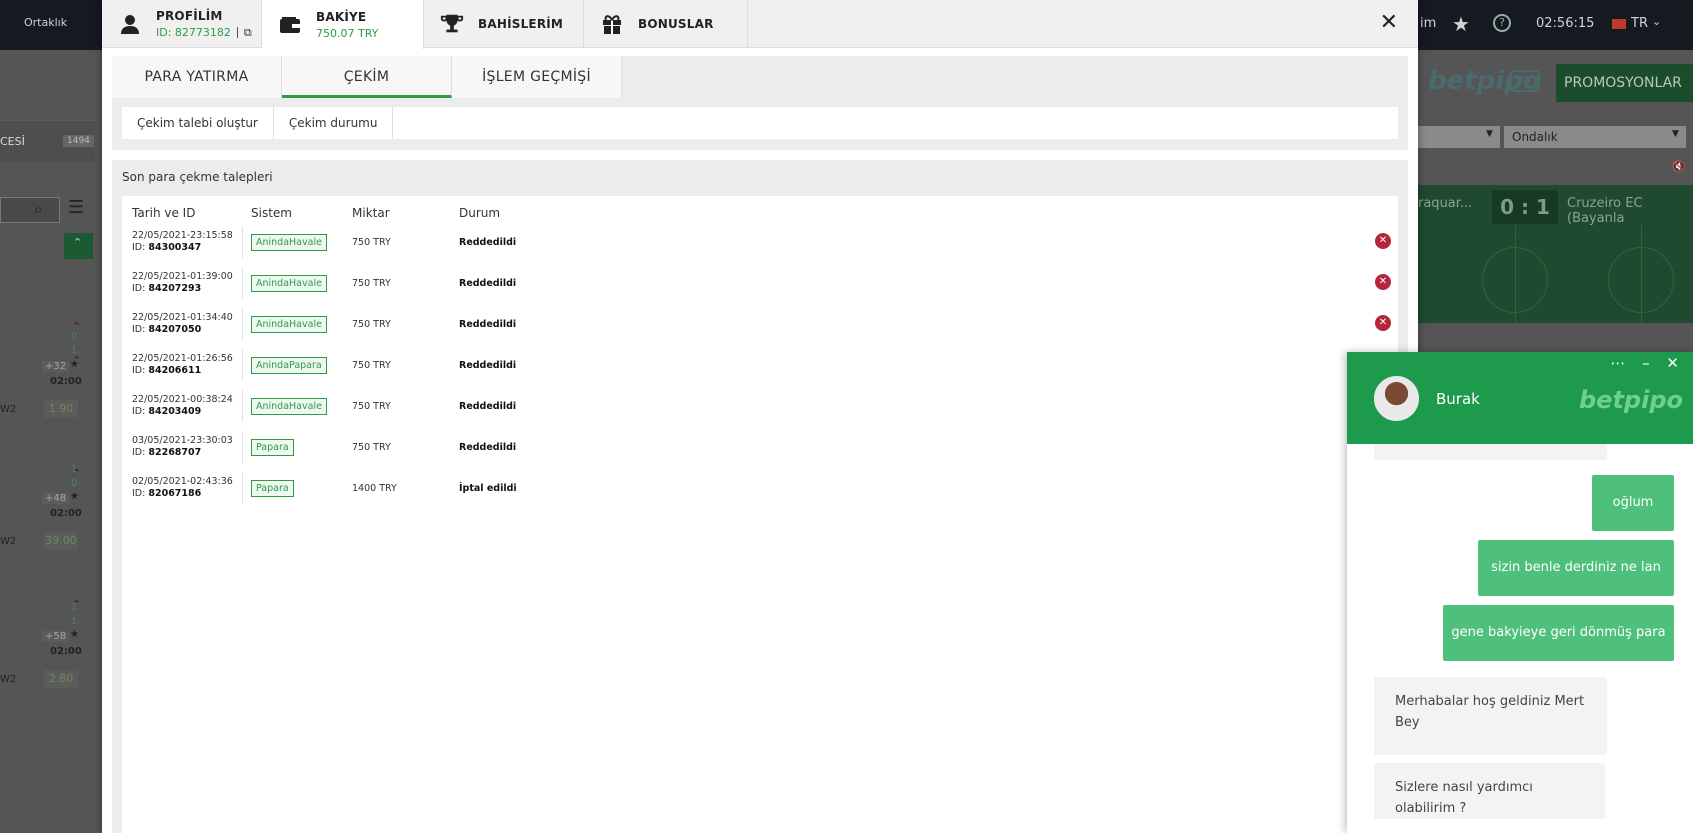 The image size is (1693, 833). Describe the element at coordinates (1679, 166) in the screenshot. I see `mute-icon: 🔇` at that location.